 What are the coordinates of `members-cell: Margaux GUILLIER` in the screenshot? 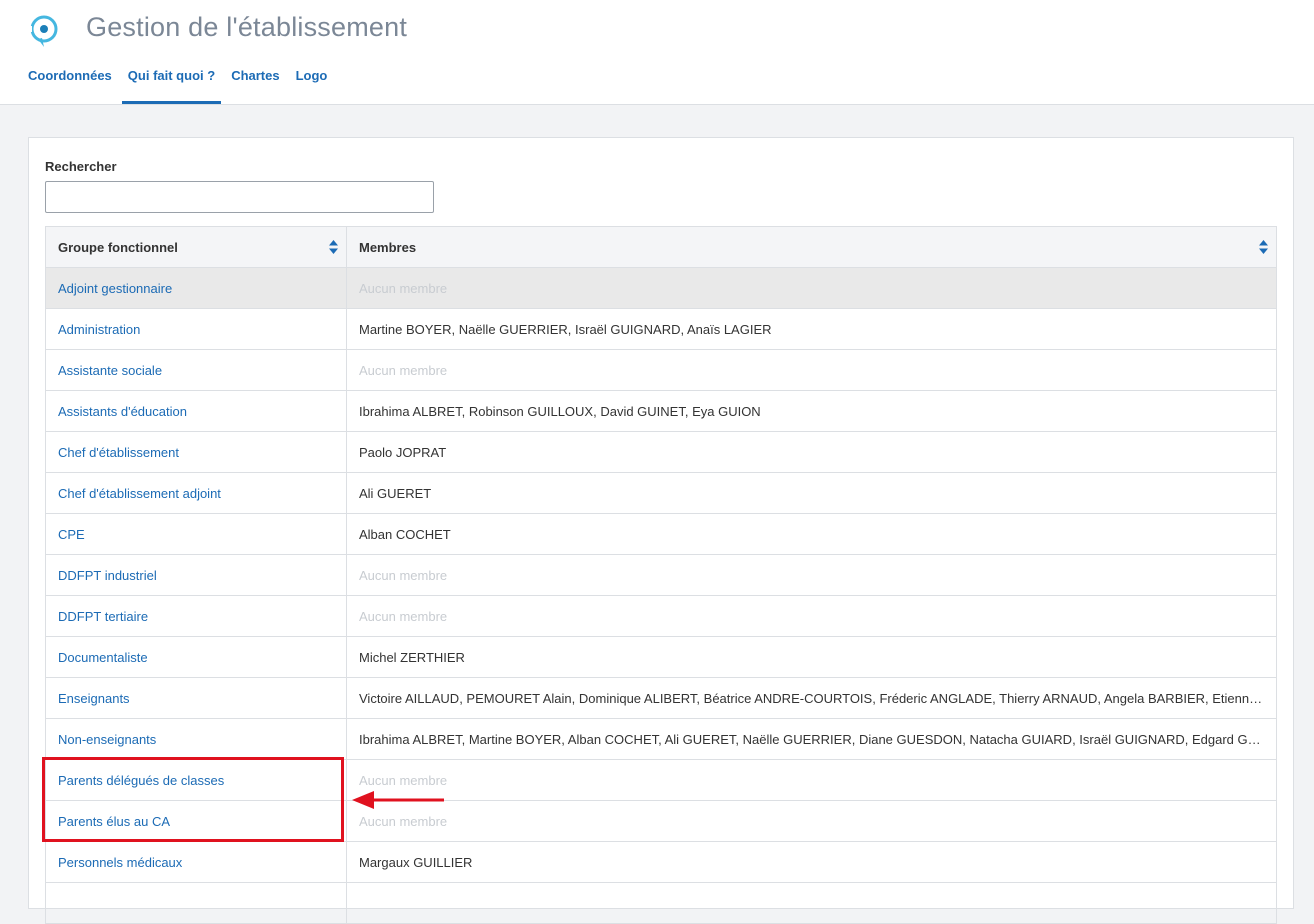 It's located at (811, 862).